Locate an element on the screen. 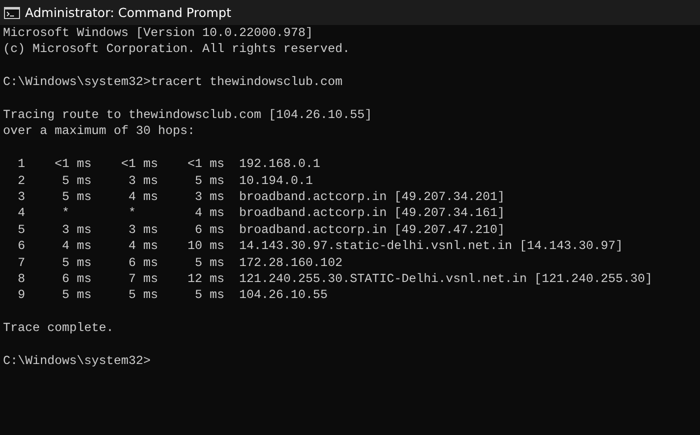 The width and height of the screenshot is (700, 435). console-line: 4 * * 4 ms broadband.actcorp.in [49.207.34.161] is located at coordinates (260, 213).